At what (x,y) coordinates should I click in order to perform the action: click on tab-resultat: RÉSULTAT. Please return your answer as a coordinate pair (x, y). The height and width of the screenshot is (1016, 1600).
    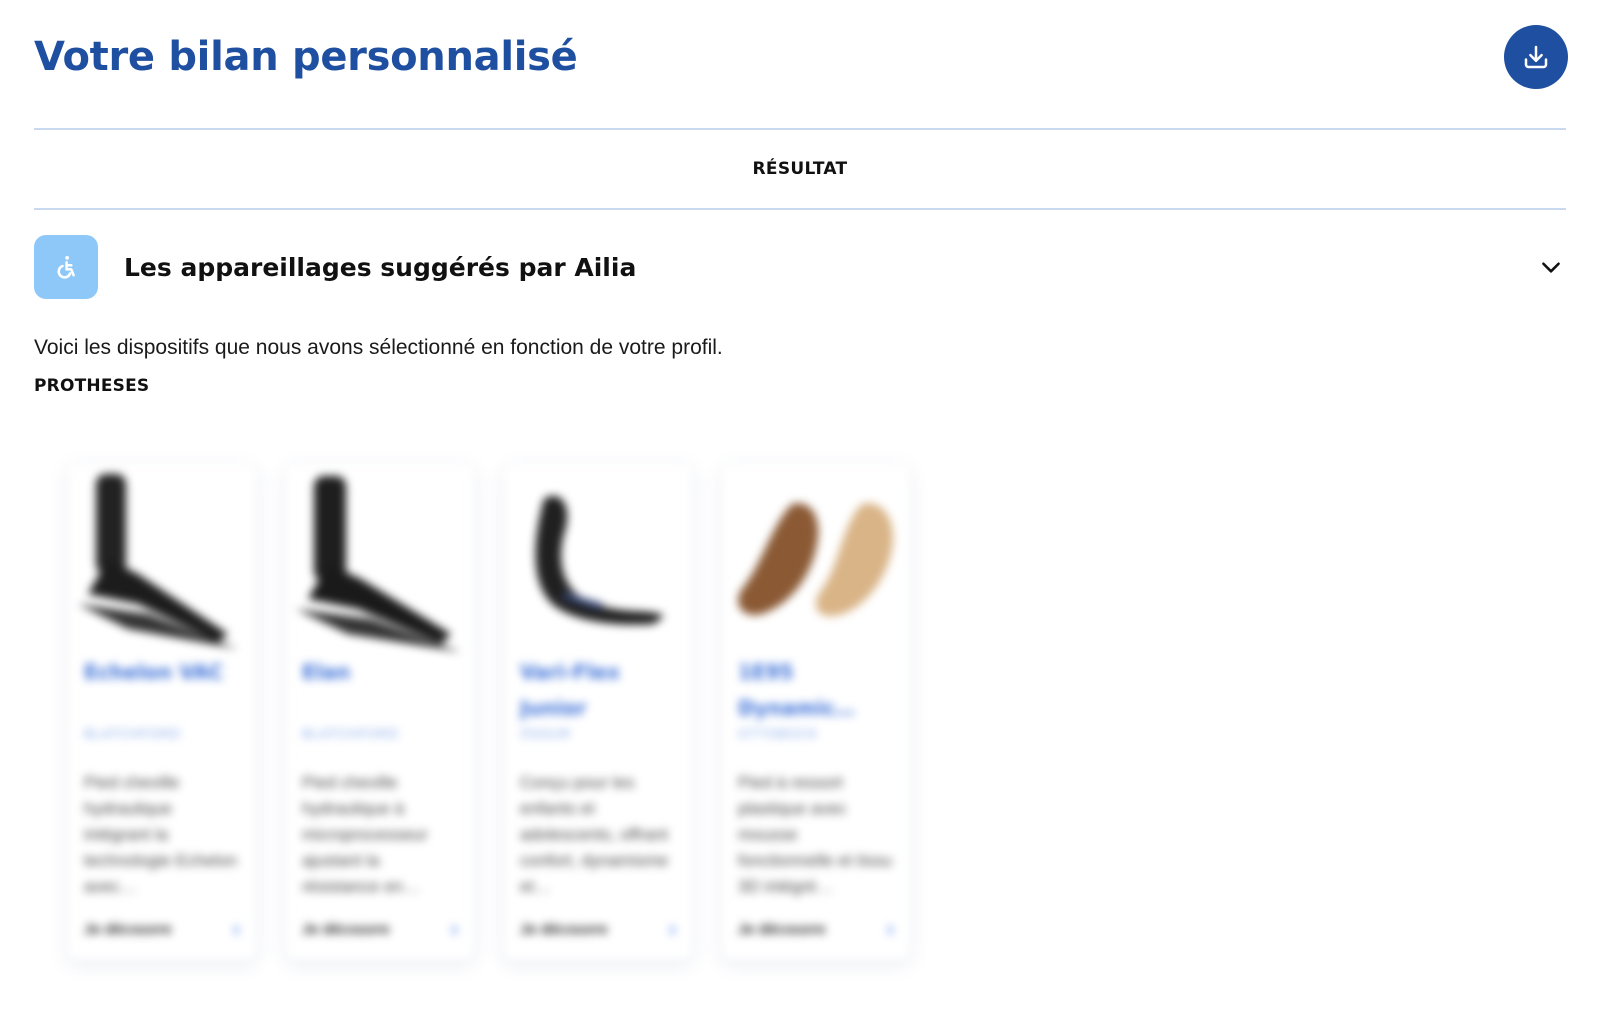
    Looking at the image, I should click on (800, 169).